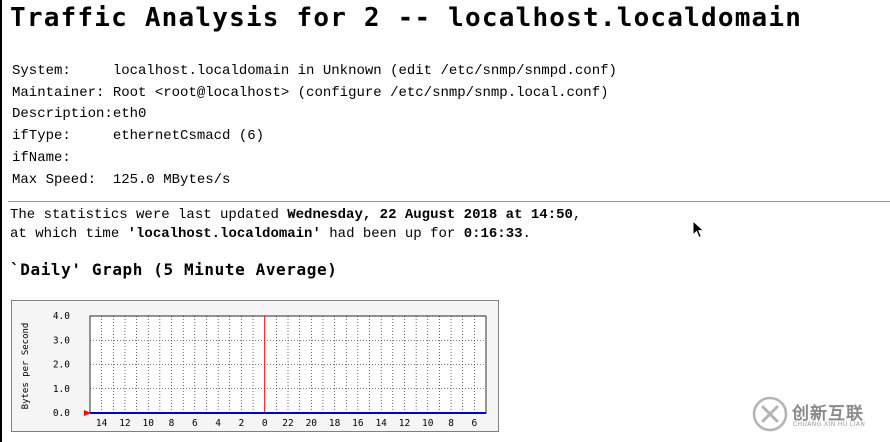 The height and width of the screenshot is (442, 890). Describe the element at coordinates (312, 423) in the screenshot. I see `x-tick-label: 20` at that location.